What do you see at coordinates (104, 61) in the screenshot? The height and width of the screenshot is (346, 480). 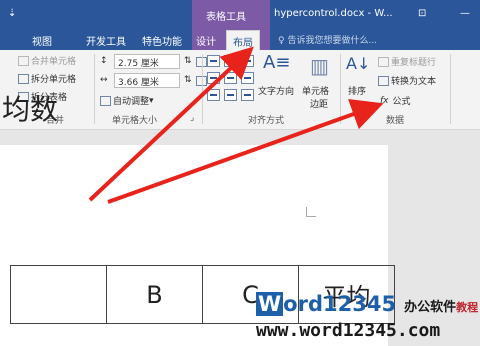 I see `height-icon: ↕` at bounding box center [104, 61].